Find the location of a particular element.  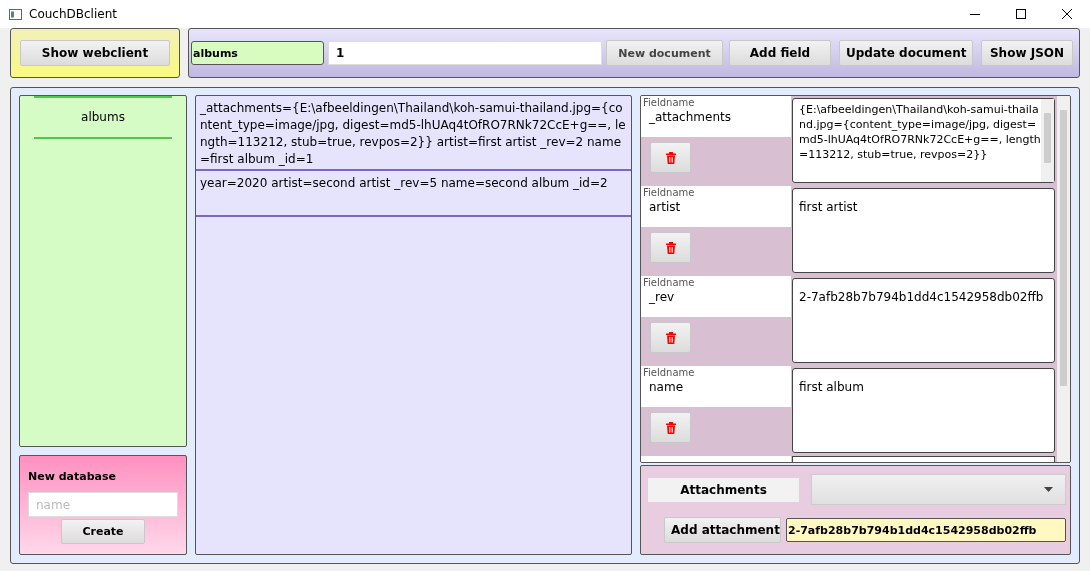

database-field: albums is located at coordinates (257, 53).